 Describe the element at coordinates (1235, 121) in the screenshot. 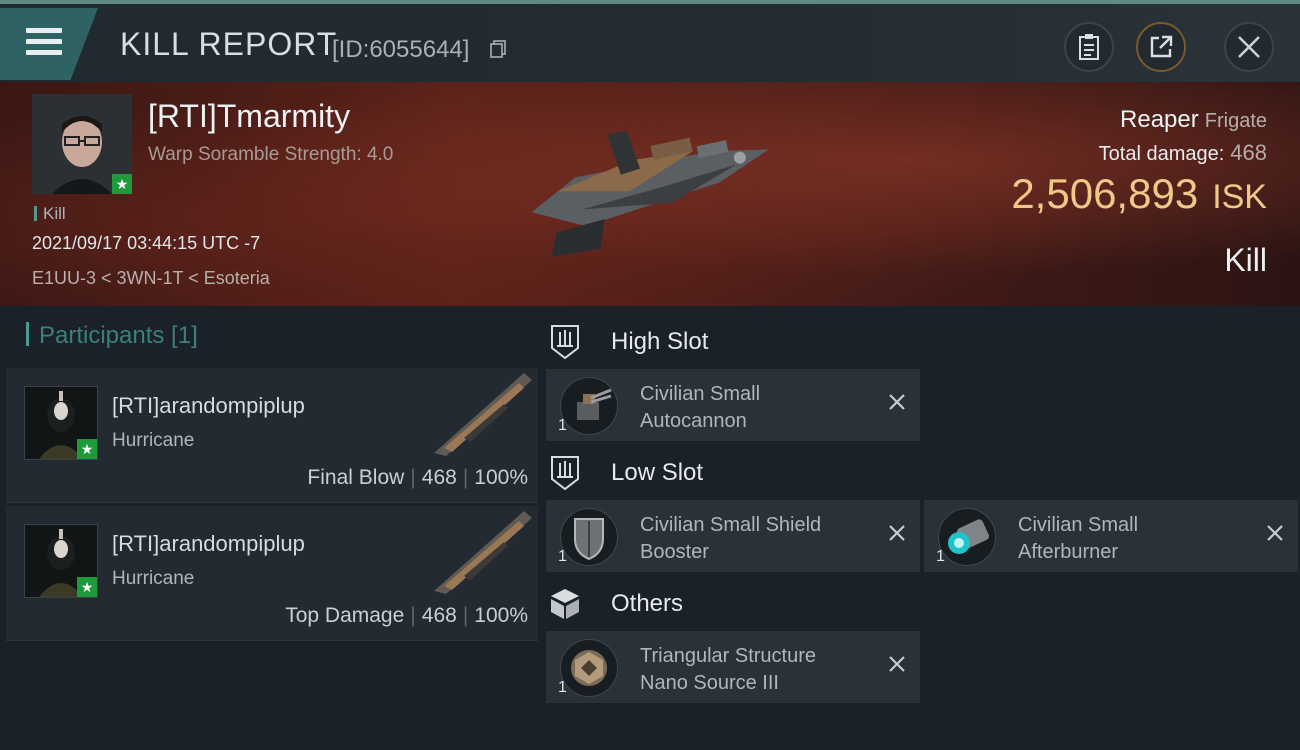

I see `ship-class: Frigate` at that location.